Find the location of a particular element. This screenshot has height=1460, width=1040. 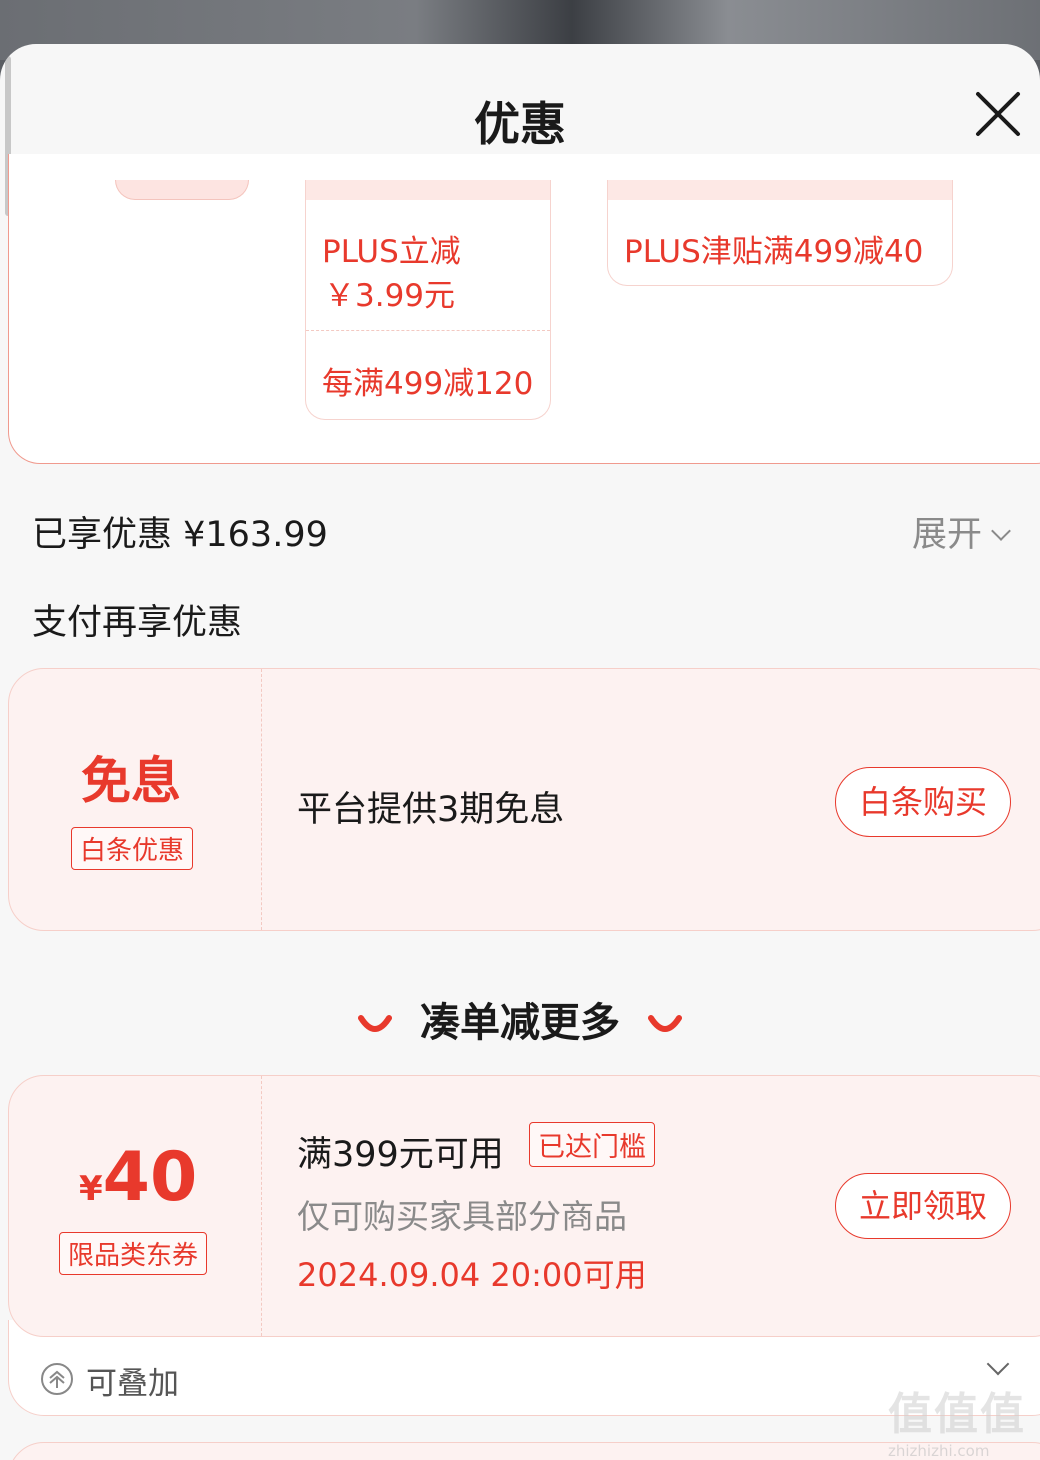

currency-symbol: ¥ is located at coordinates (91, 1189).